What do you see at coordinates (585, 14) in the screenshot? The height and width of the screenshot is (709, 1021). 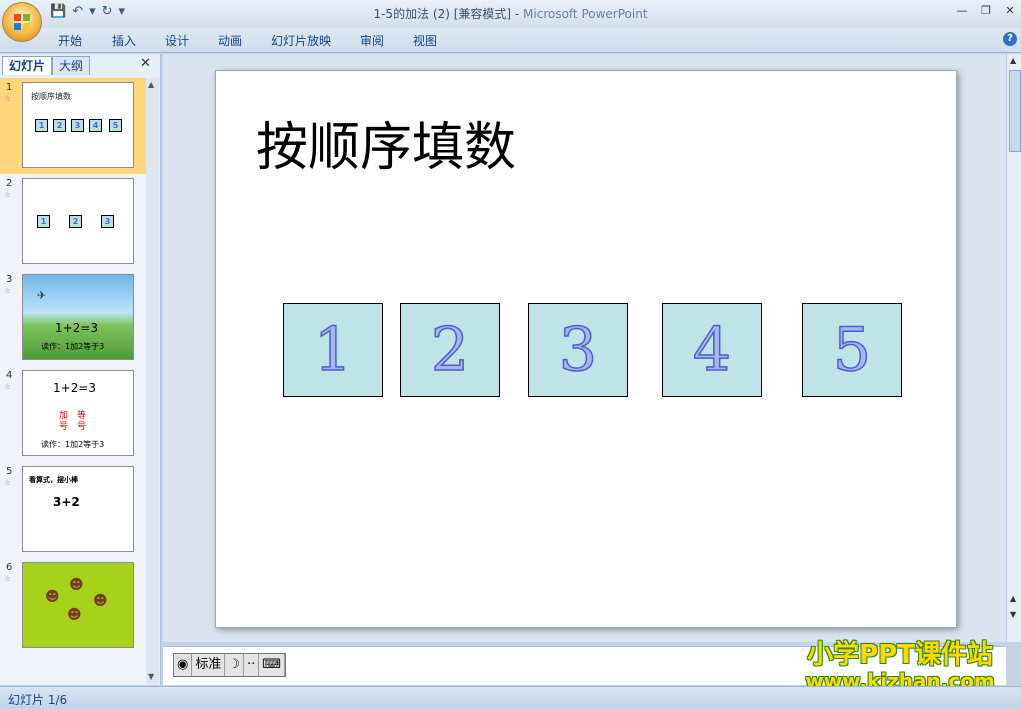 I see `app-name: Microsoft PowerPoint` at bounding box center [585, 14].